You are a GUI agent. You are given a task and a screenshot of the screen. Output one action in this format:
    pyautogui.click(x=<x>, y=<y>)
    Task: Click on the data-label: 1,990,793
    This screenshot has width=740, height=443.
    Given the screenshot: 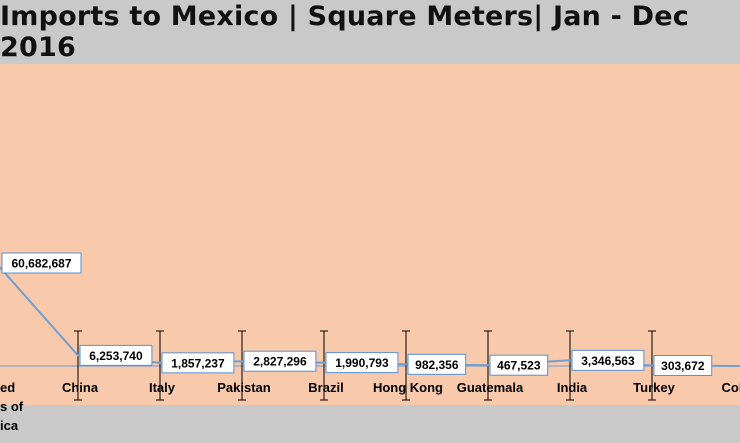 What is the action you would take?
    pyautogui.click(x=362, y=363)
    